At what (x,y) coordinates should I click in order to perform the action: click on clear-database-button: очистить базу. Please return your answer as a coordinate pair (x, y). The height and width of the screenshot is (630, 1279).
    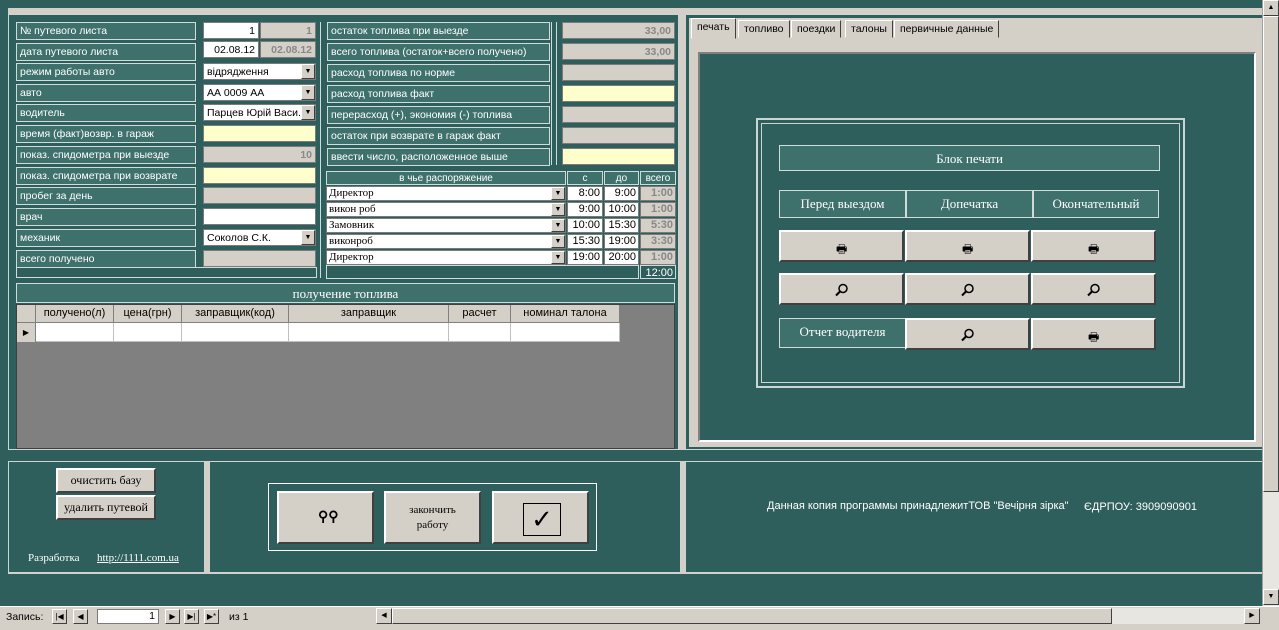
    Looking at the image, I should click on (106, 480).